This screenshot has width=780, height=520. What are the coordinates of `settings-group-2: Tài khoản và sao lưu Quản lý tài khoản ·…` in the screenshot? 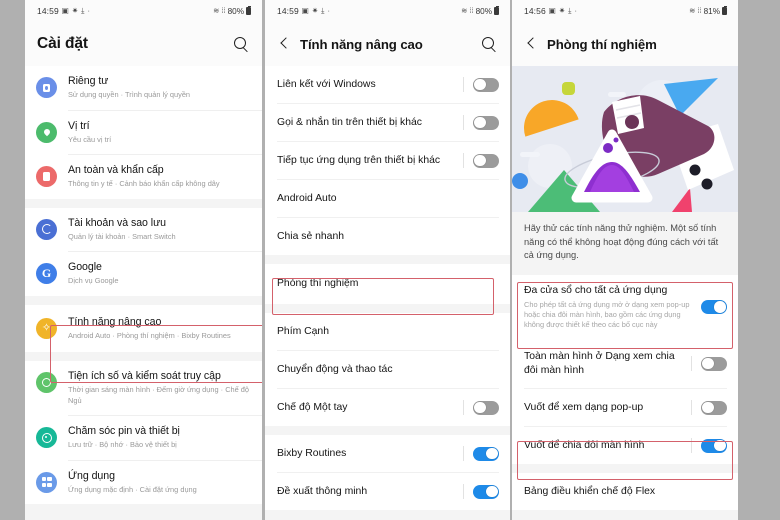 It's located at (143, 251).